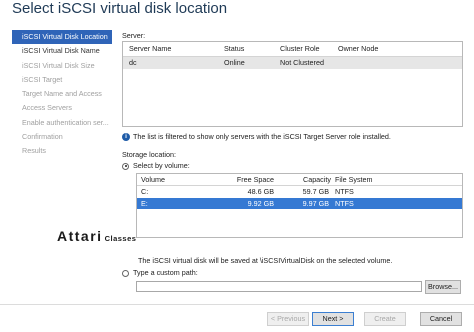 This screenshot has width=474, height=332. Describe the element at coordinates (234, 62) in the screenshot. I see `server-status-cell: Online` at that location.